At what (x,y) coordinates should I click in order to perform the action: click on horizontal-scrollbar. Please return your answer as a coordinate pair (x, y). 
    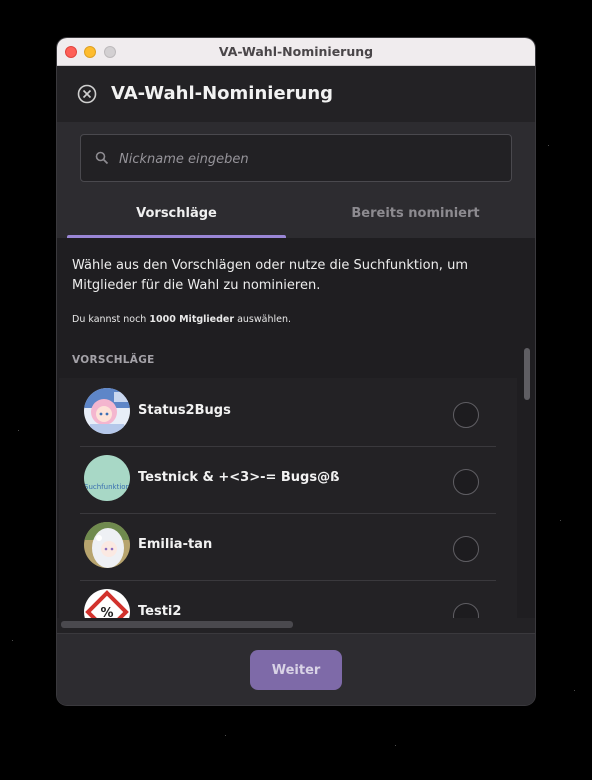
    Looking at the image, I should click on (177, 624).